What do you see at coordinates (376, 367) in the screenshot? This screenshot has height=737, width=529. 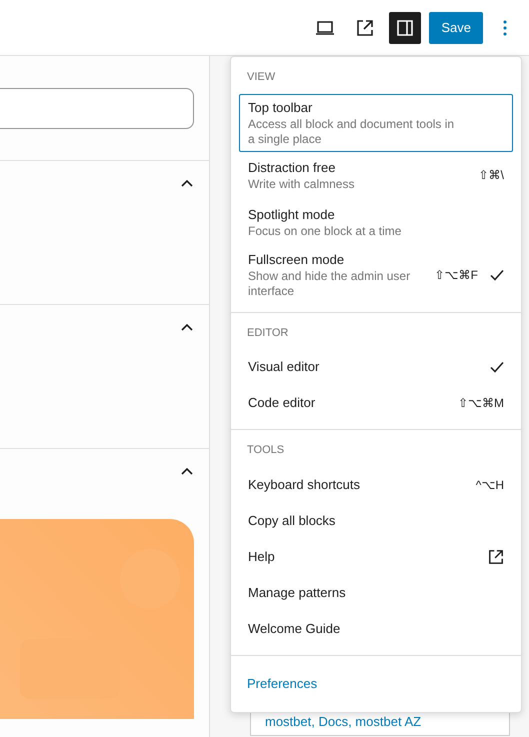 I see `menu-item: Visual editor` at bounding box center [376, 367].